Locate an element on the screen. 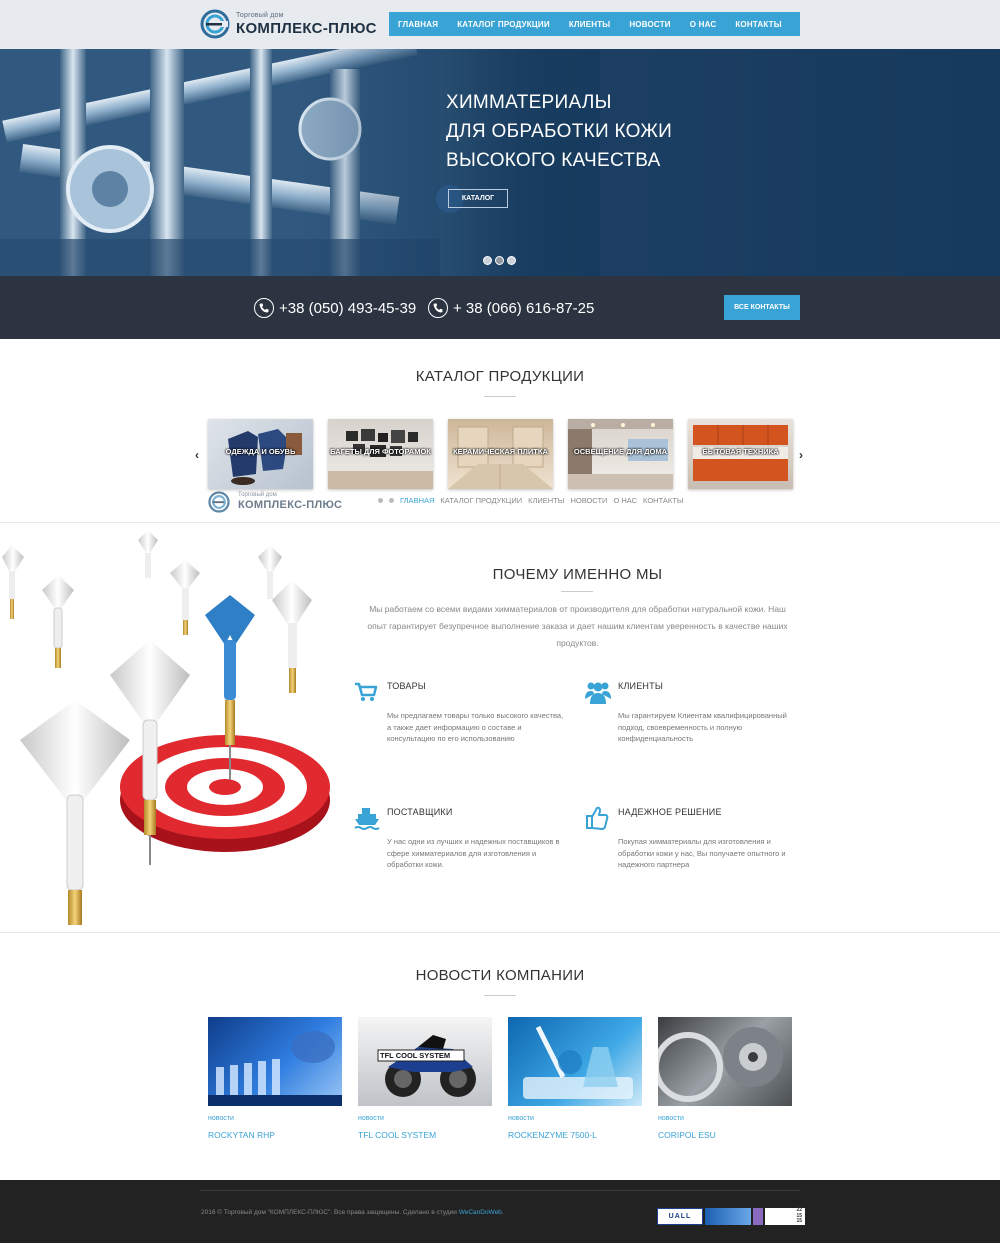 Image resolution: width=1000 pixels, height=1243 pixels. logo: Торговый дом КОМПЛЕКС-ПЛЮС is located at coordinates (290, 25).